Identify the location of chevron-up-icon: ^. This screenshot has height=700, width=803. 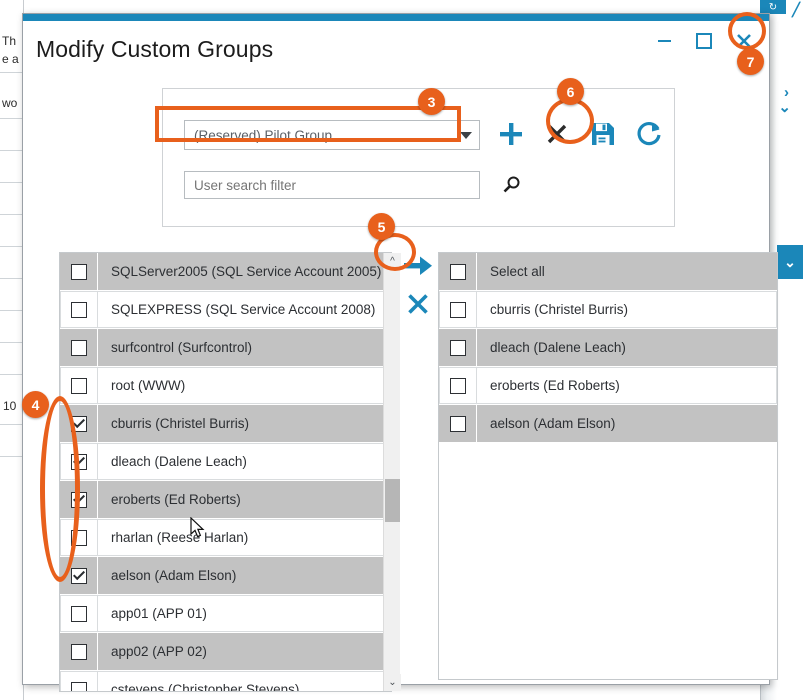
(392, 261).